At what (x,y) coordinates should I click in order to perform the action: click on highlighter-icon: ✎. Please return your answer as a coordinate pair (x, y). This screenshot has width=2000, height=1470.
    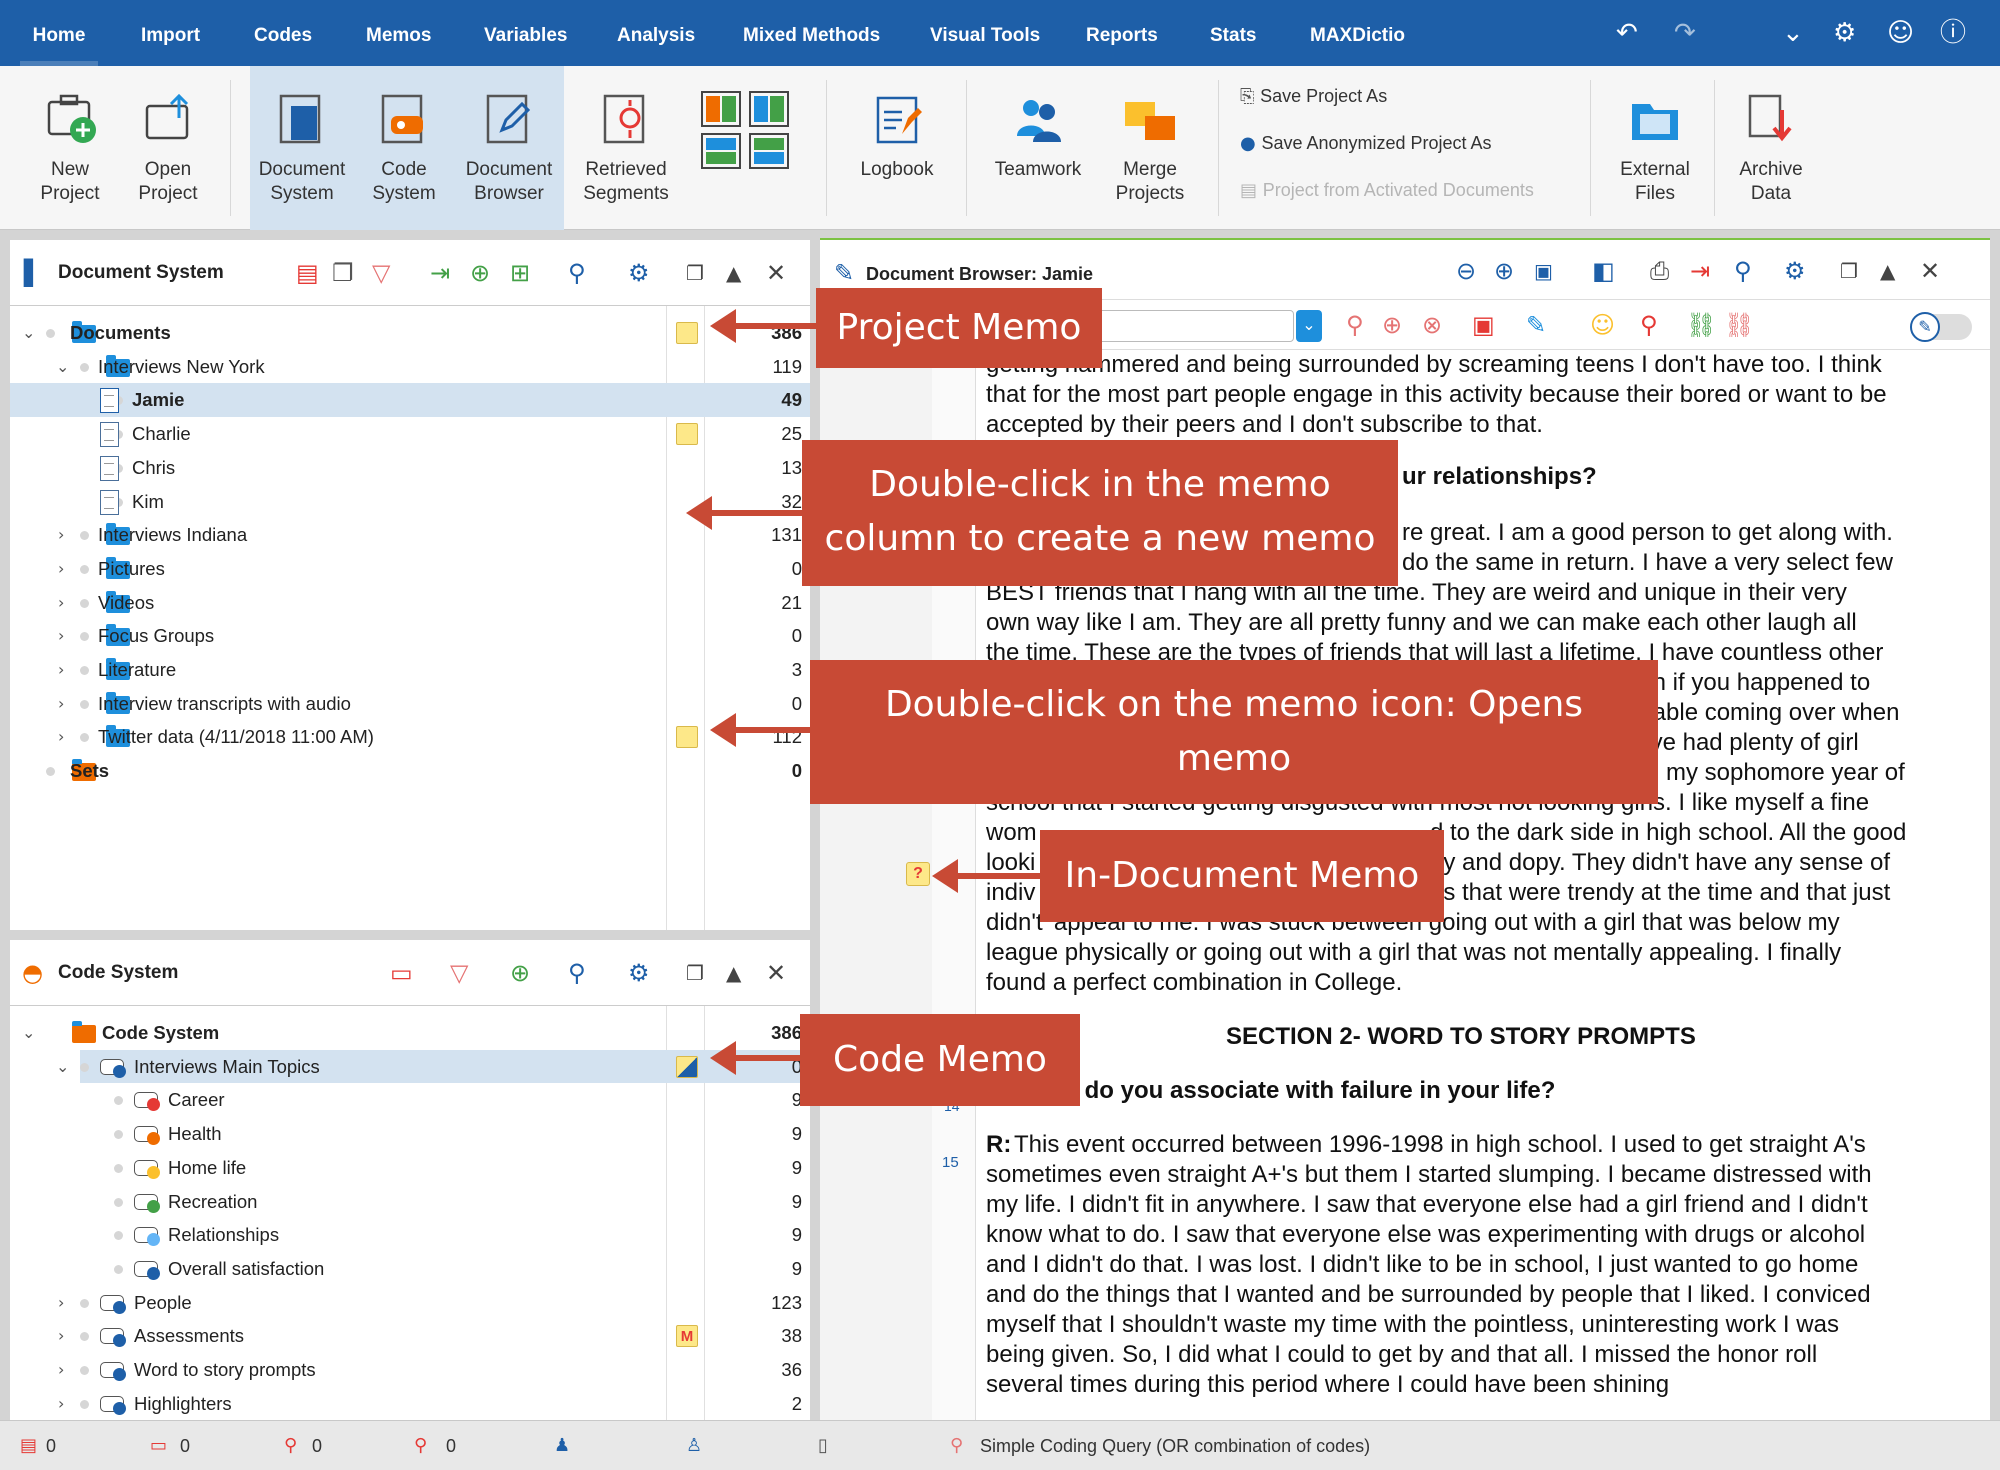
    Looking at the image, I should click on (1536, 325).